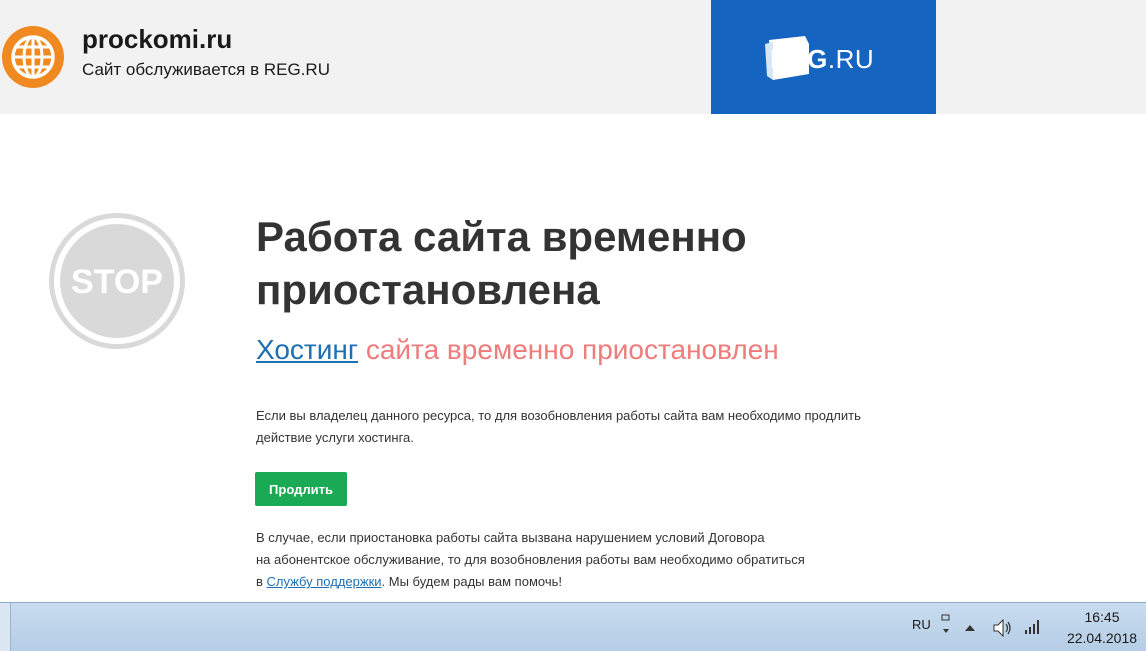  What do you see at coordinates (1102, 638) in the screenshot?
I see `clock-date: 22.04.2018` at bounding box center [1102, 638].